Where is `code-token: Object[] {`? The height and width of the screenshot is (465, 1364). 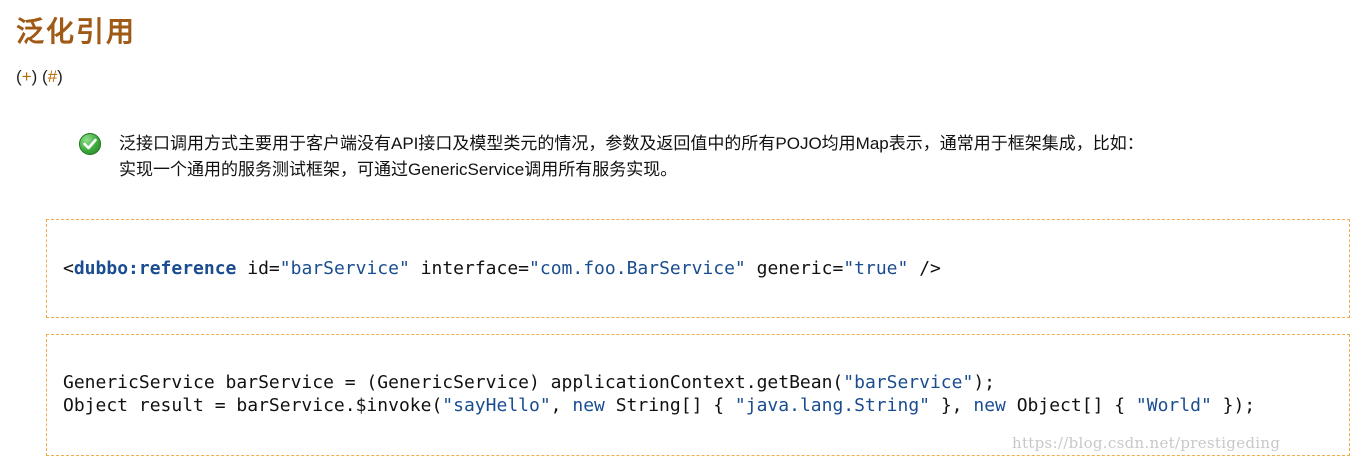 code-token: Object[] { is located at coordinates (1070, 405).